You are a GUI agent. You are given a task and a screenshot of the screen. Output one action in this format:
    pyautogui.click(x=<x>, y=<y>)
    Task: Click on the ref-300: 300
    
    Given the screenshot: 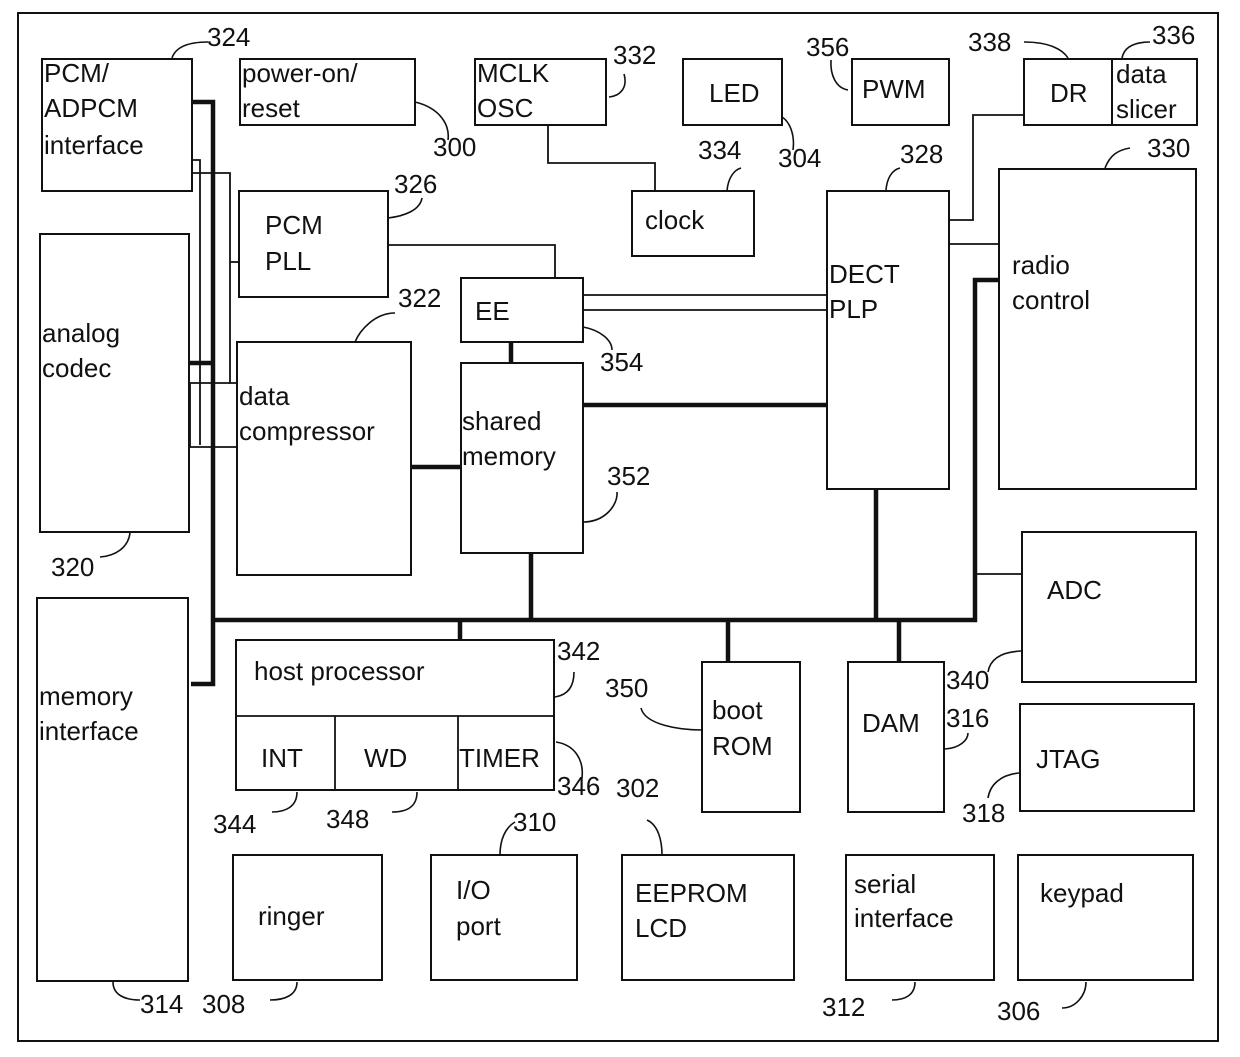 What is the action you would take?
    pyautogui.click(x=454, y=147)
    